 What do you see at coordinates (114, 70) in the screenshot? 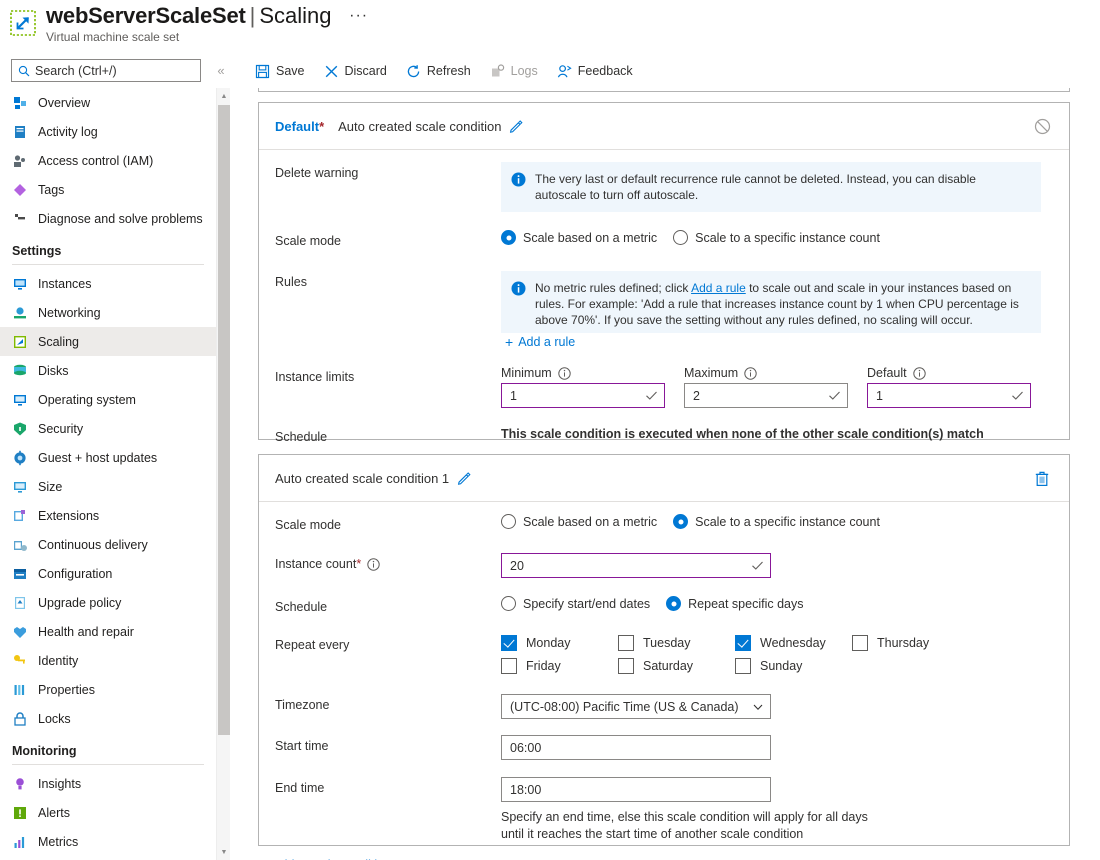
I see `search-input` at bounding box center [114, 70].